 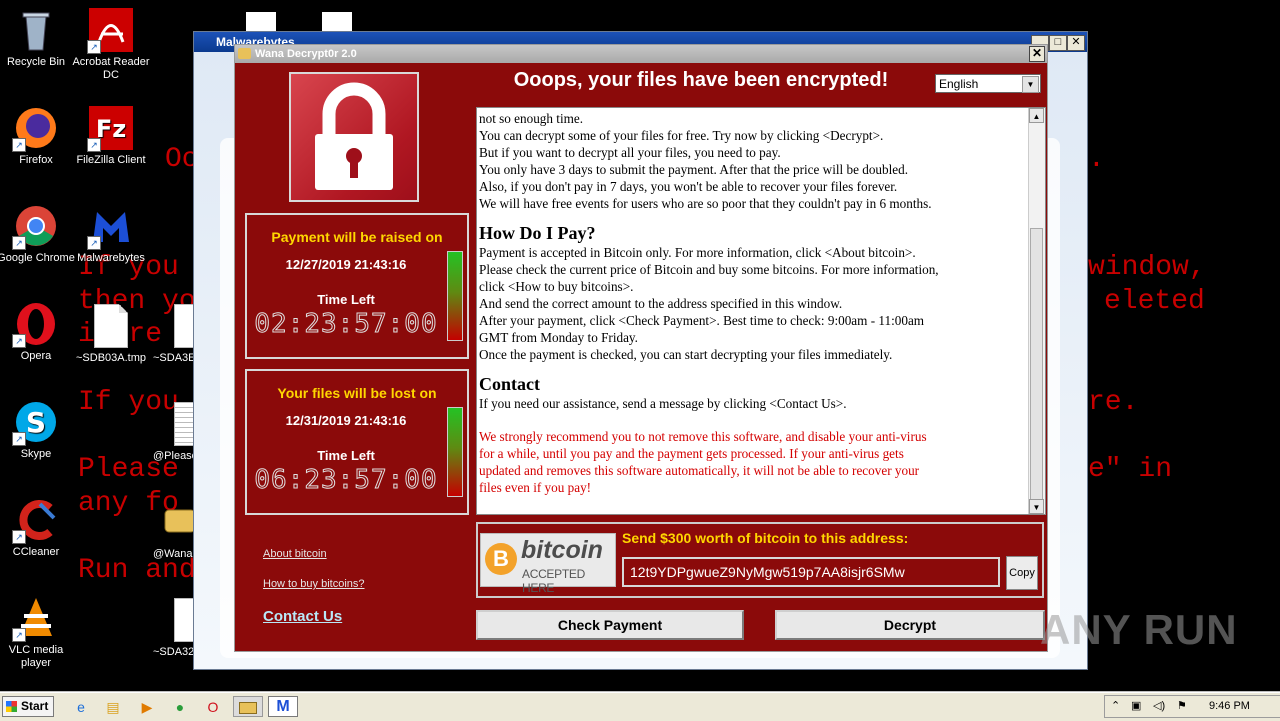 What do you see at coordinates (988, 83) in the screenshot?
I see `language-select: English ▼` at bounding box center [988, 83].